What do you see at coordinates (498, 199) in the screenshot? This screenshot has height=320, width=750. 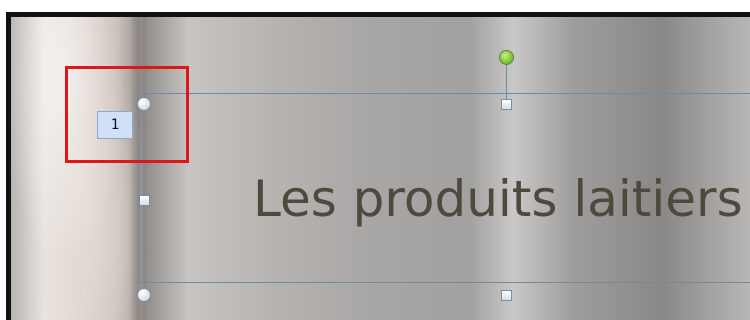 I see `slide-title: Les produits laitiers` at bounding box center [498, 199].